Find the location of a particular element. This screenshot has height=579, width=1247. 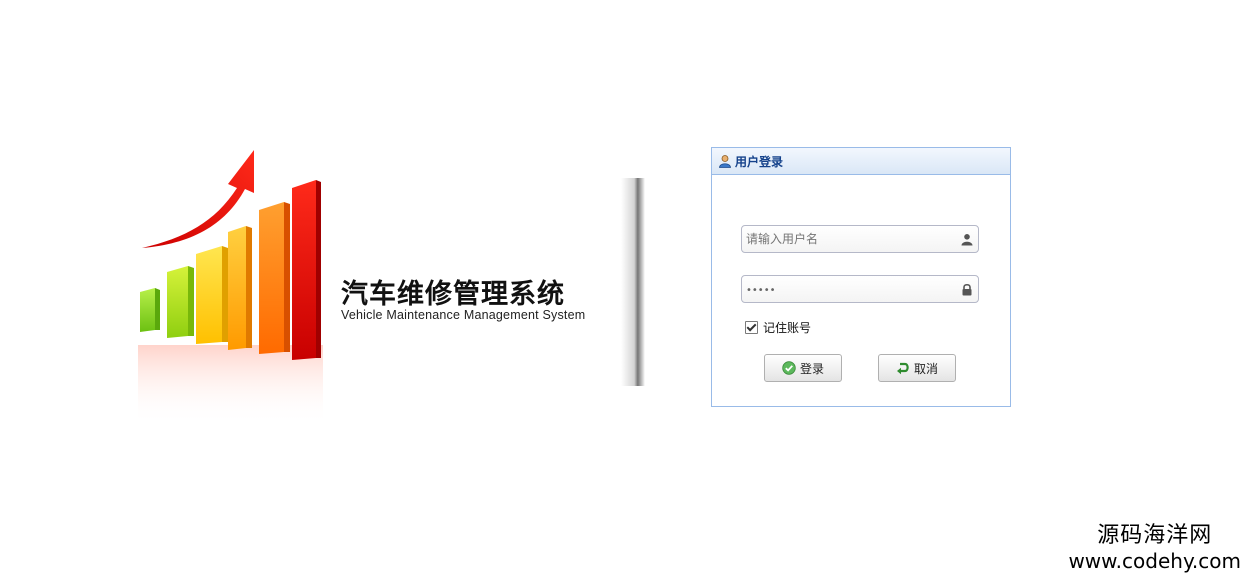

login-panel: 用户登录 记住账号 登录 取消 is located at coordinates (861, 277).